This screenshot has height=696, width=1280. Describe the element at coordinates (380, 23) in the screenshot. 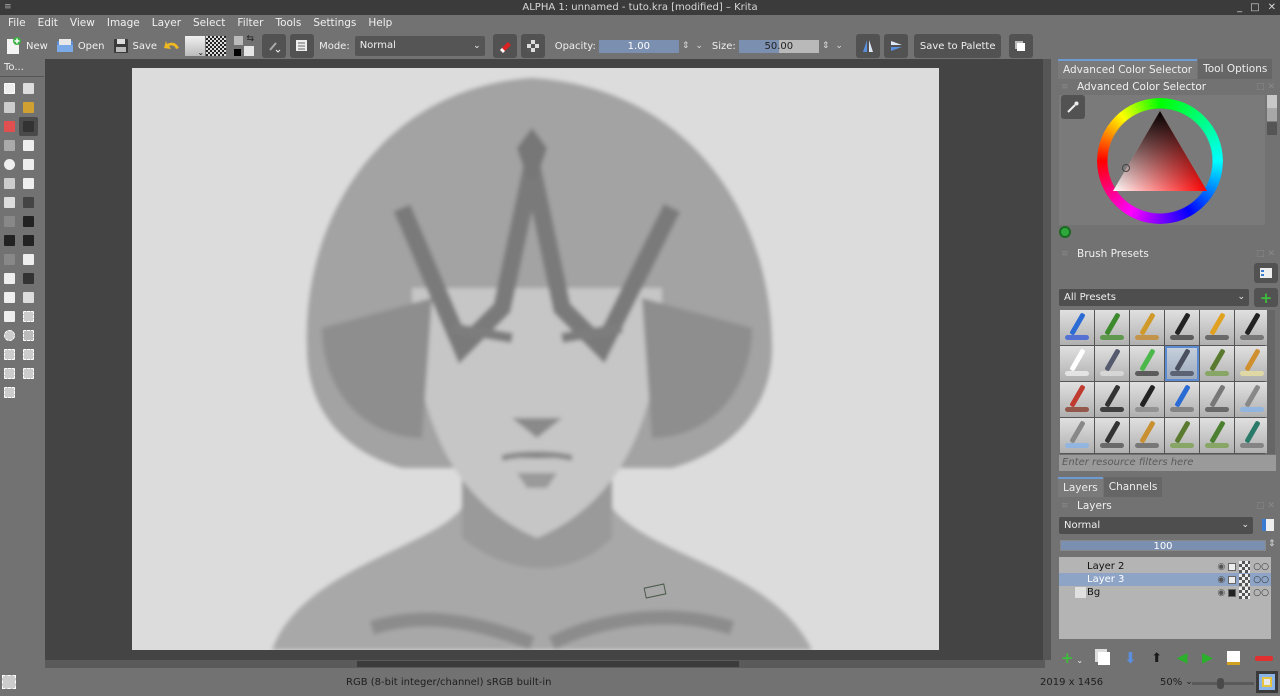

I see `menu-help: Help` at that location.